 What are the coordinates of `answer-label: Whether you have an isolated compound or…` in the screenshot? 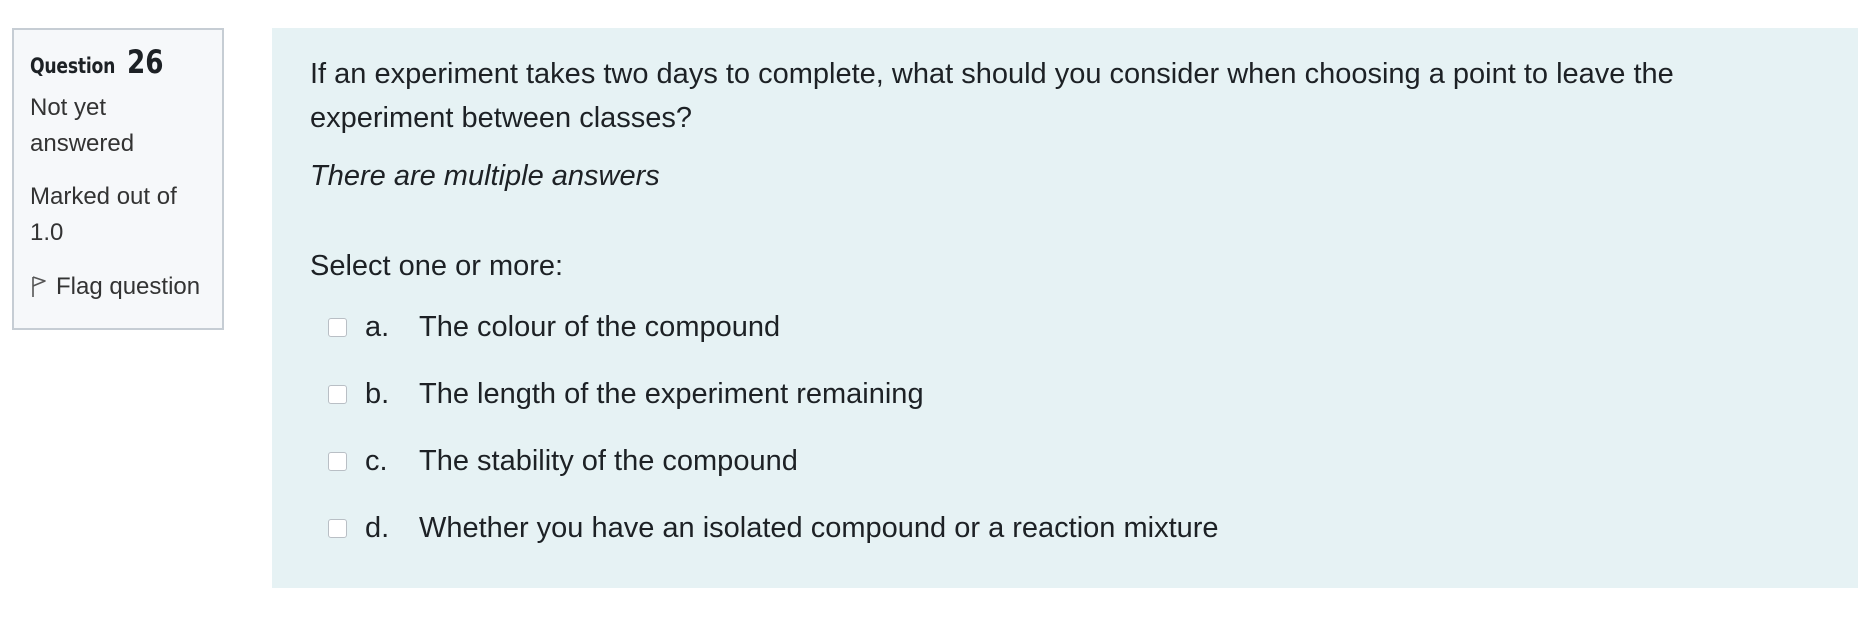 It's located at (819, 528).